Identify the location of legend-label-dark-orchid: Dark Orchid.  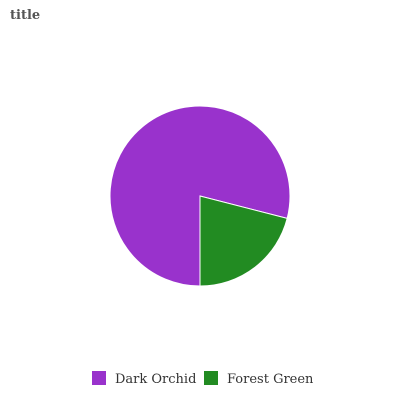
(155, 379).